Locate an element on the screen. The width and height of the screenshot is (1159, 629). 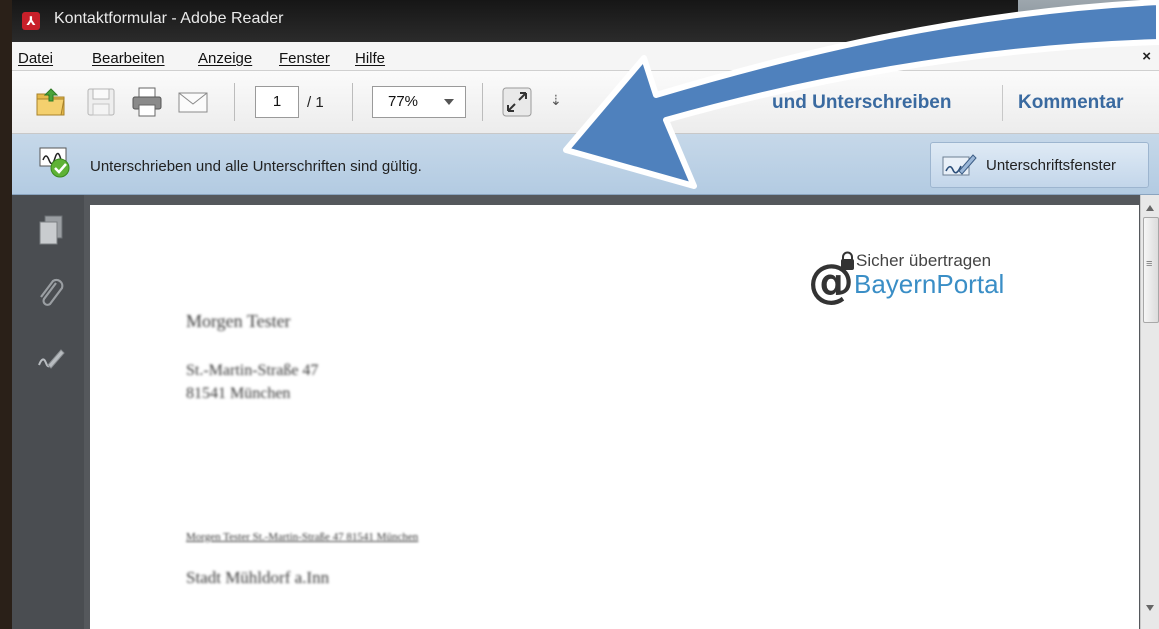
logo-name: BayernPortal is located at coordinates (929, 284).